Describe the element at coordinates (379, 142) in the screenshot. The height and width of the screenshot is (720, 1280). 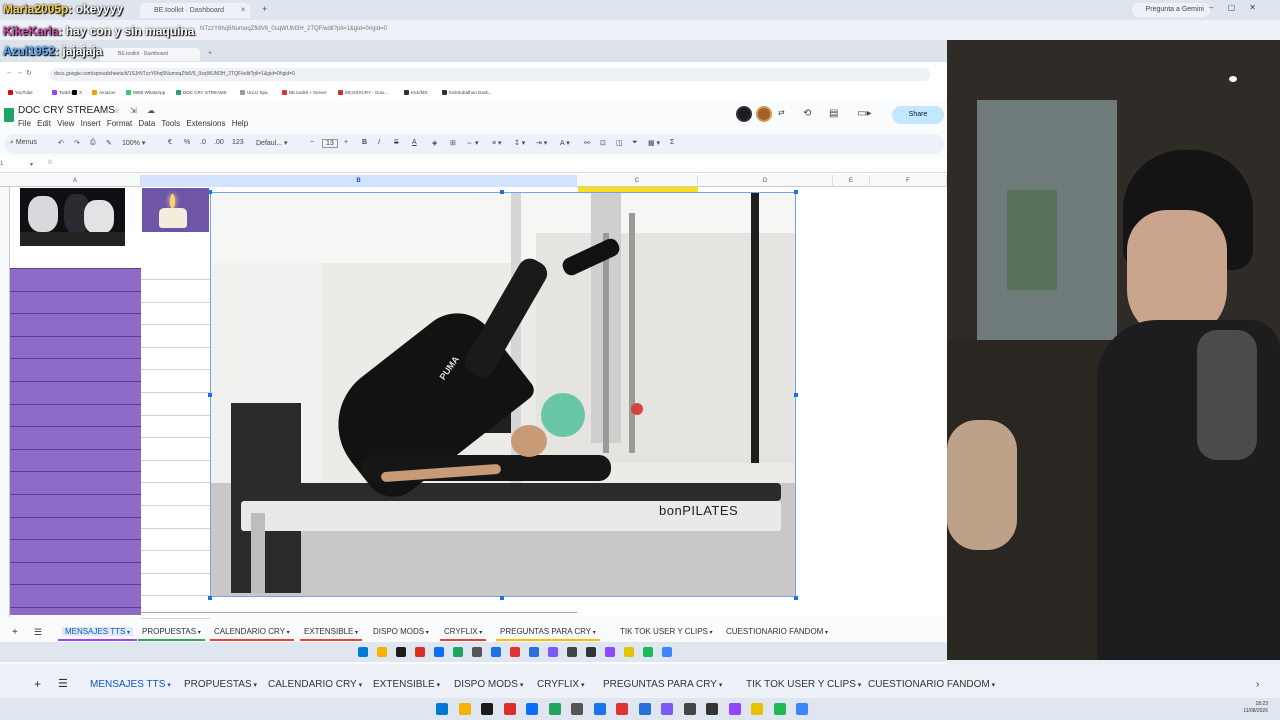
I see `italic-button: I` at that location.